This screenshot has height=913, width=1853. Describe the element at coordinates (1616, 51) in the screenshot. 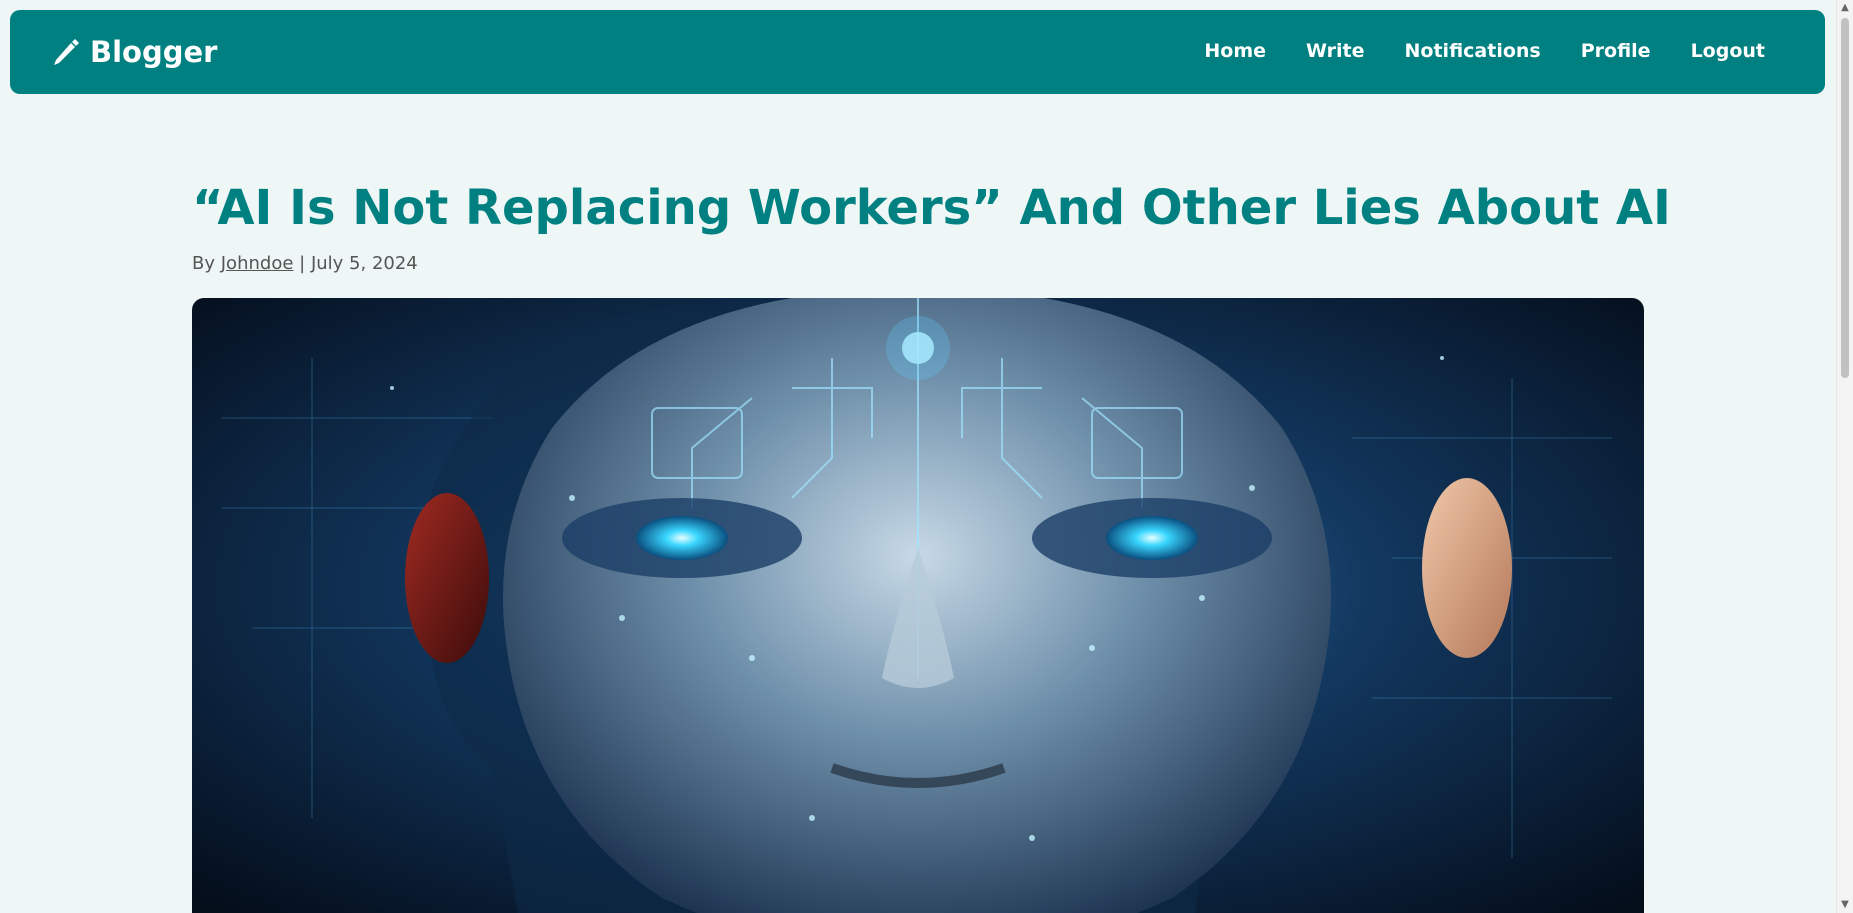

I see `nav-profile: Profile` at that location.